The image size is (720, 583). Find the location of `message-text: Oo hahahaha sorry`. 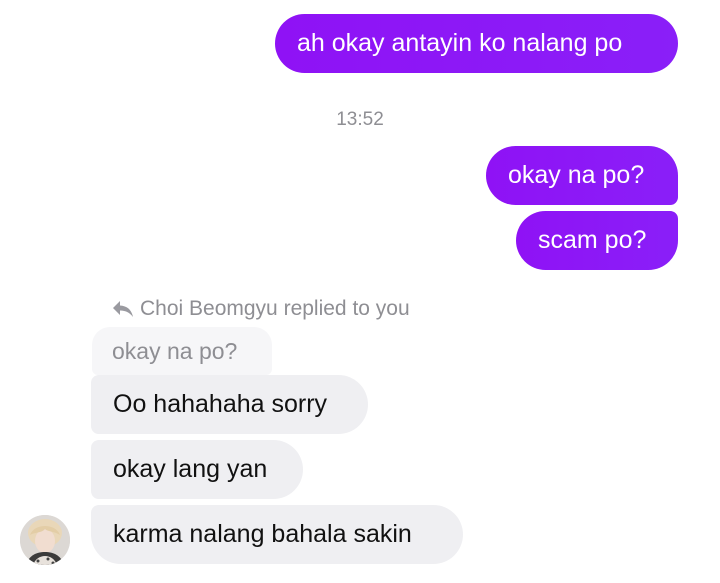

message-text: Oo hahahaha sorry is located at coordinates (220, 404).